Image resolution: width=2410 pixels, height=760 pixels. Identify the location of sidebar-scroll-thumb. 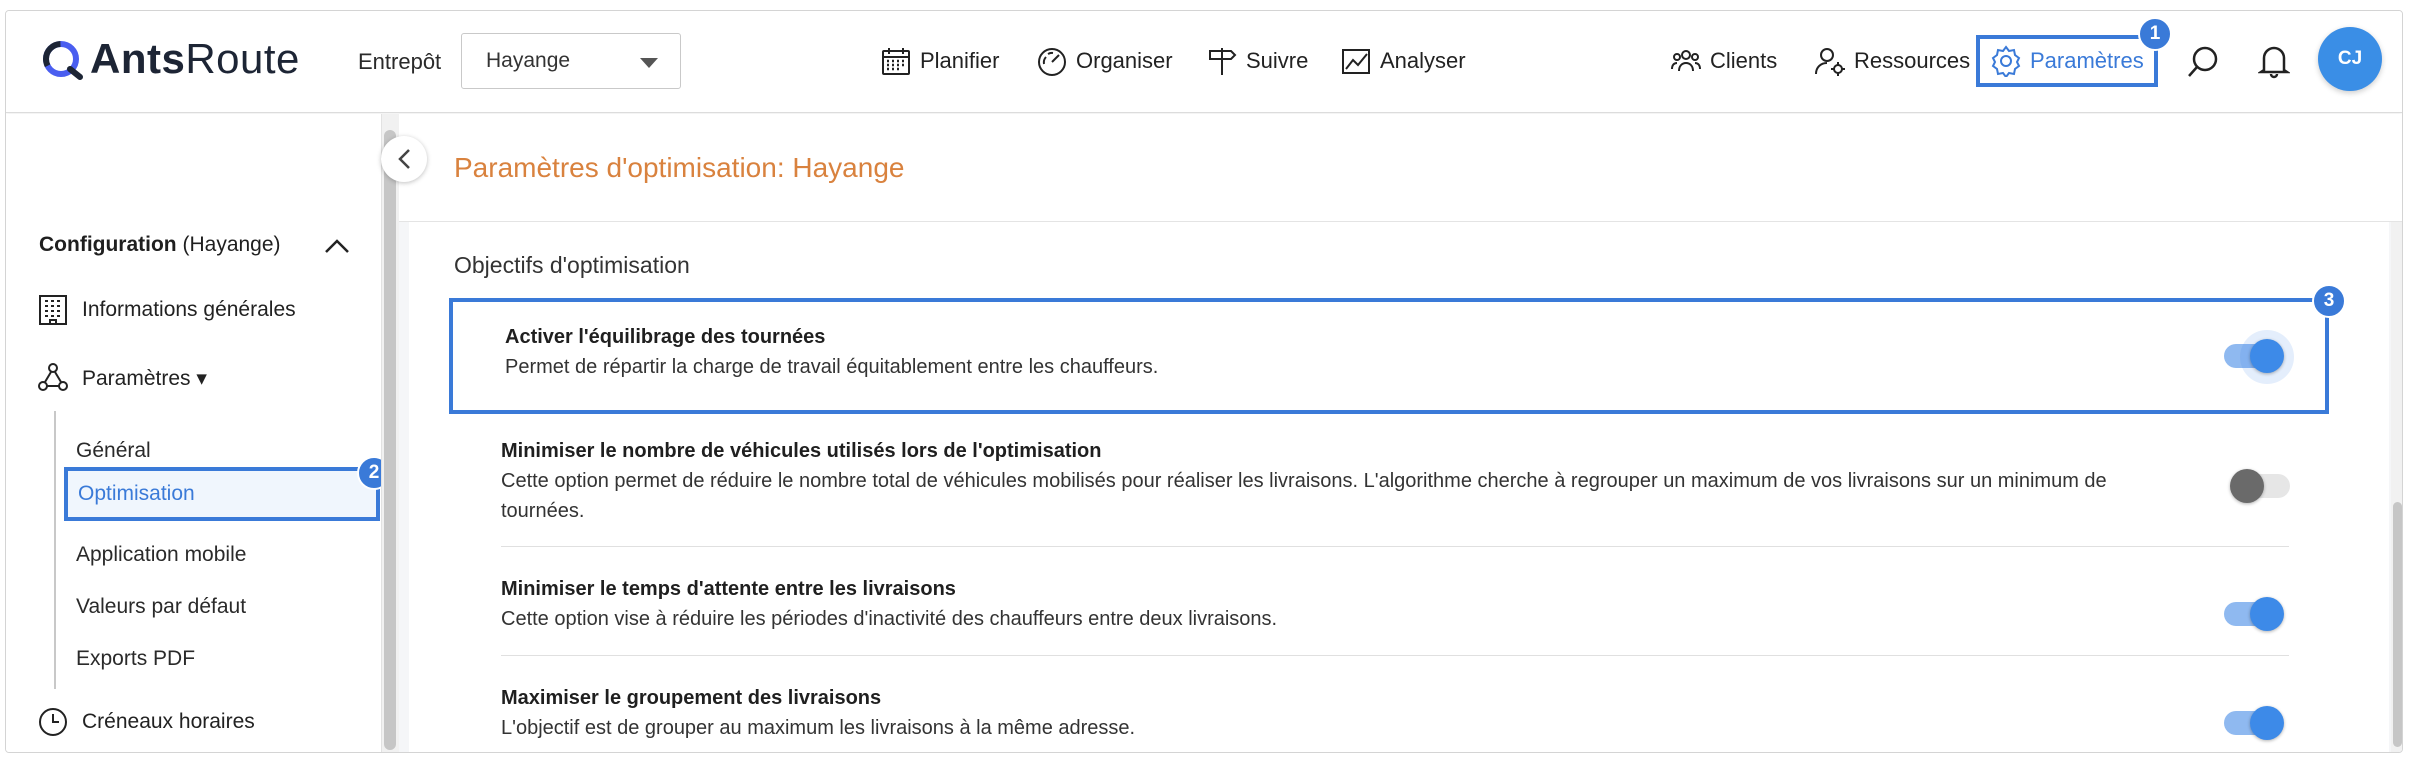
(390, 440).